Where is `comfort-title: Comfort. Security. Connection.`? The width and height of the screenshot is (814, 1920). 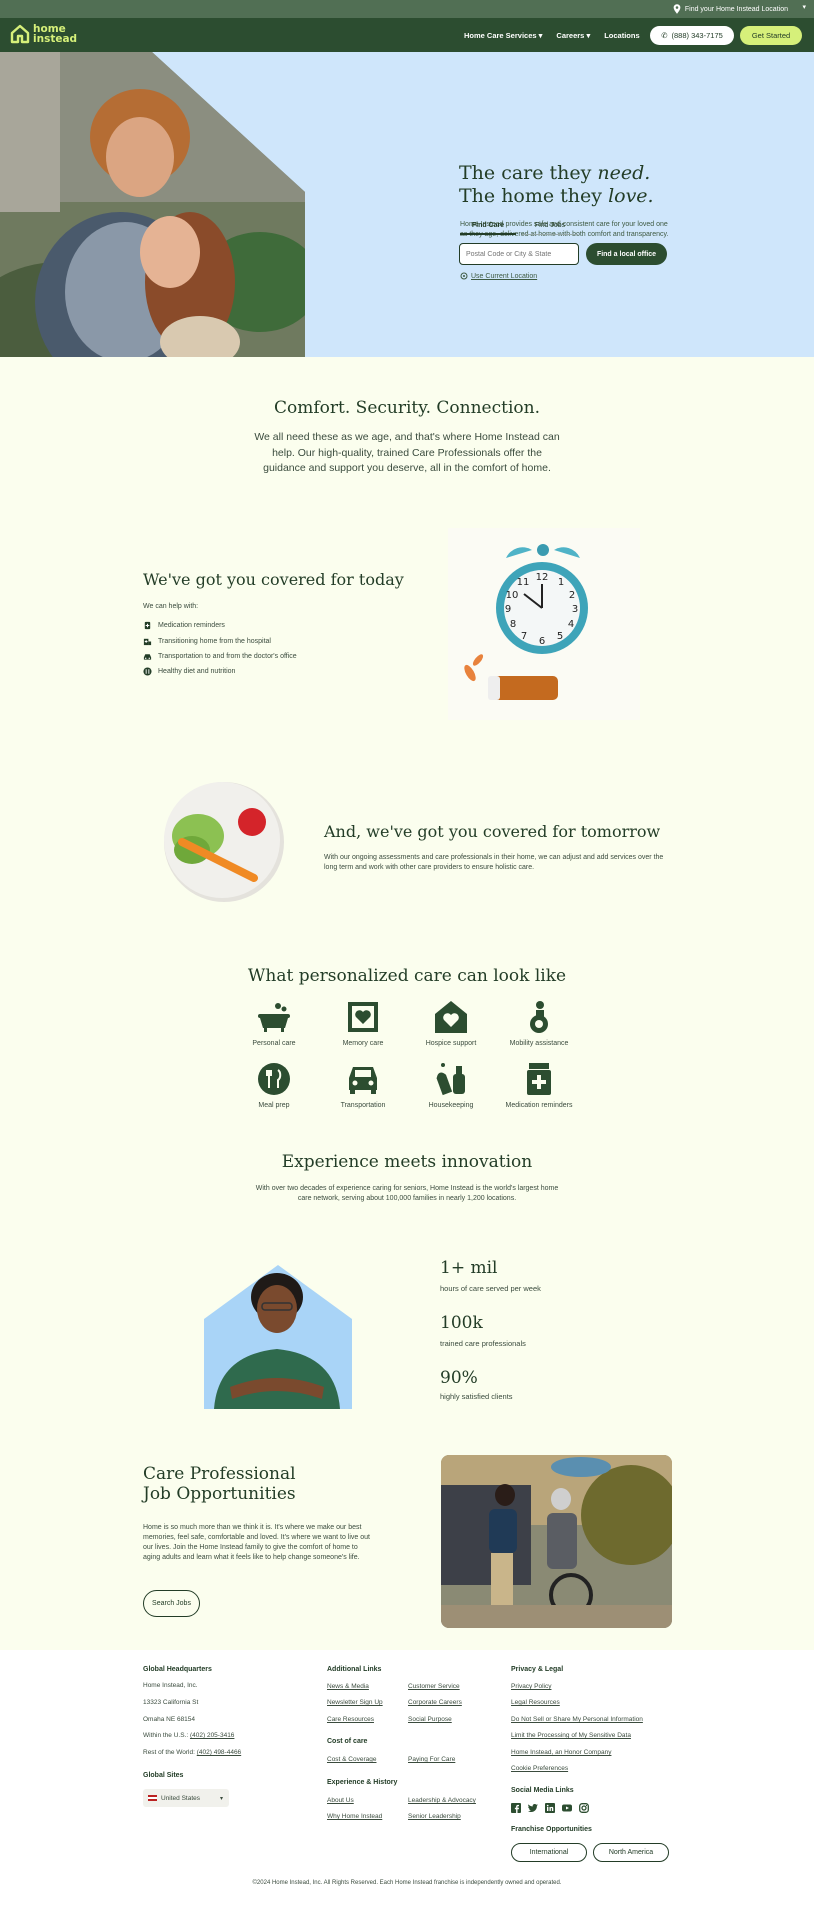
comfort-title: Comfort. Security. Connection. is located at coordinates (407, 408).